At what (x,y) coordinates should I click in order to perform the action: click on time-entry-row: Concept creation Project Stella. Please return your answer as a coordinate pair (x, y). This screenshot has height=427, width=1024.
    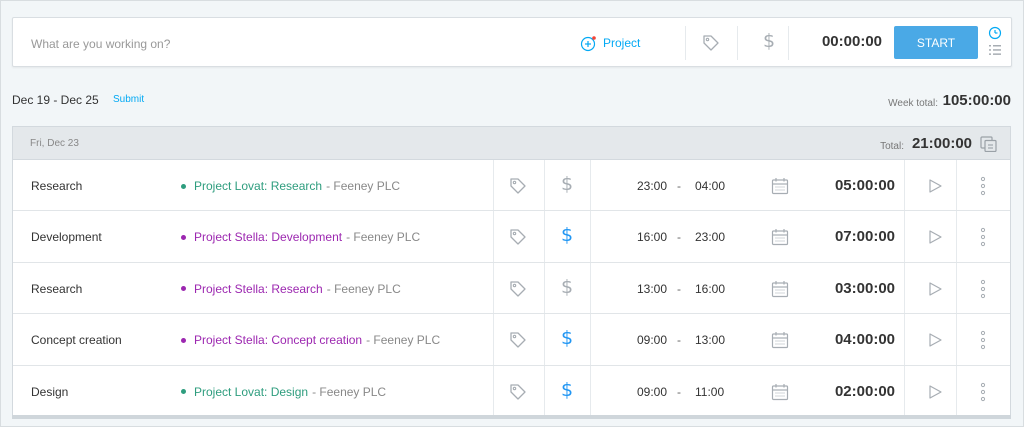
    Looking at the image, I should click on (511, 340).